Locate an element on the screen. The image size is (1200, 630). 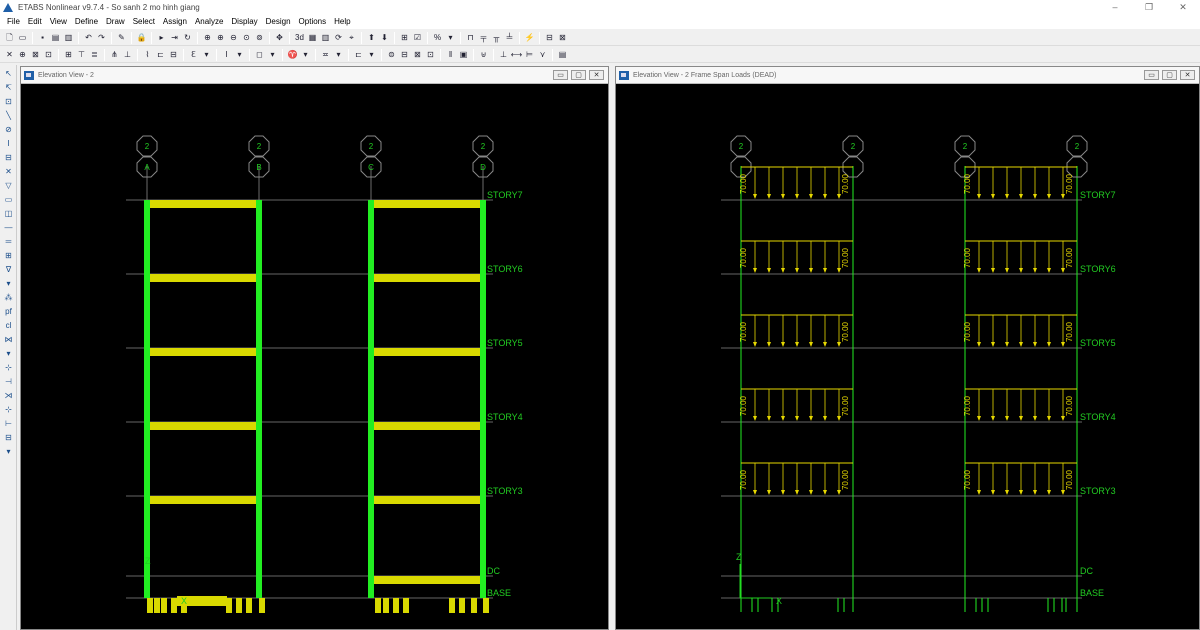
design-icon: ⊠ is located at coordinates (562, 37).